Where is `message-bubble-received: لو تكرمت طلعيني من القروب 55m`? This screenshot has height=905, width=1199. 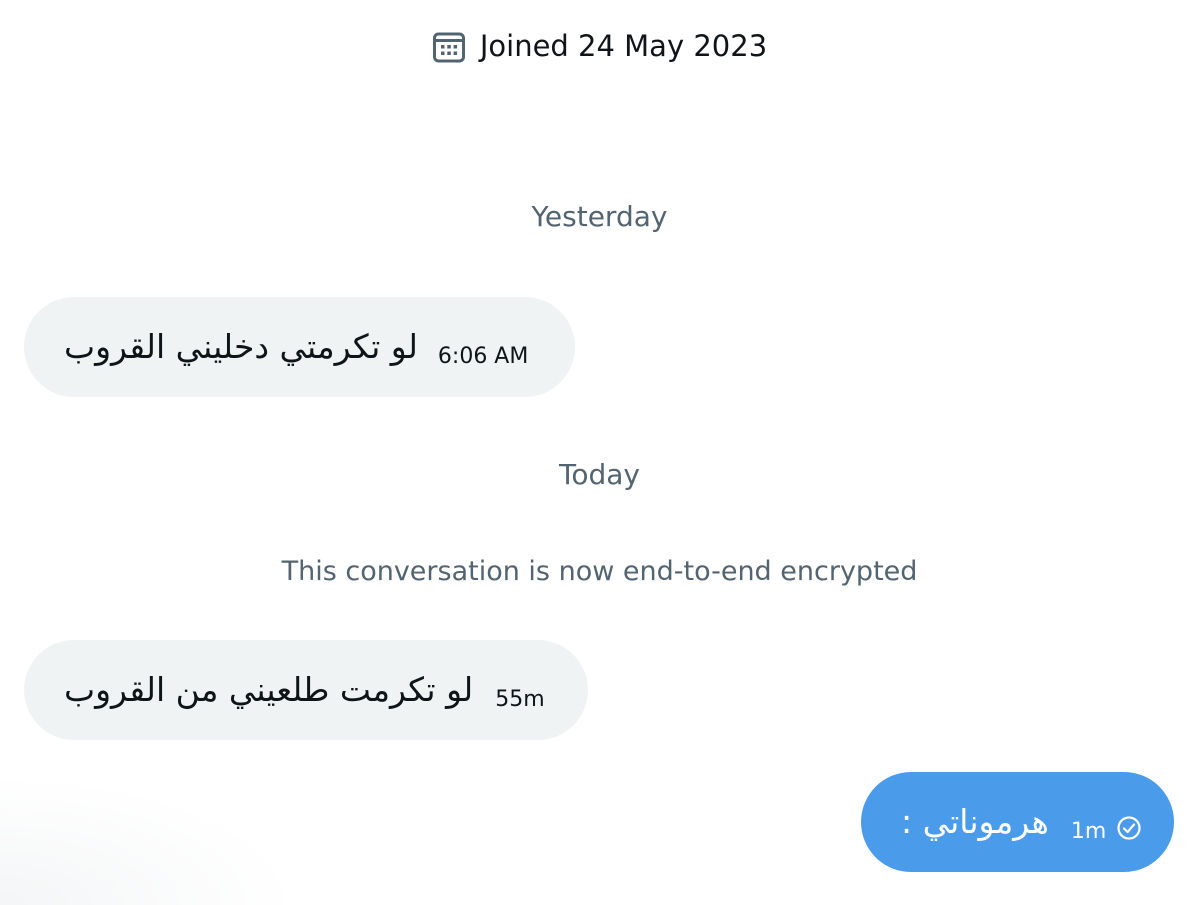
message-bubble-received: لو تكرمت طلعيني من القروب 55m is located at coordinates (306, 690).